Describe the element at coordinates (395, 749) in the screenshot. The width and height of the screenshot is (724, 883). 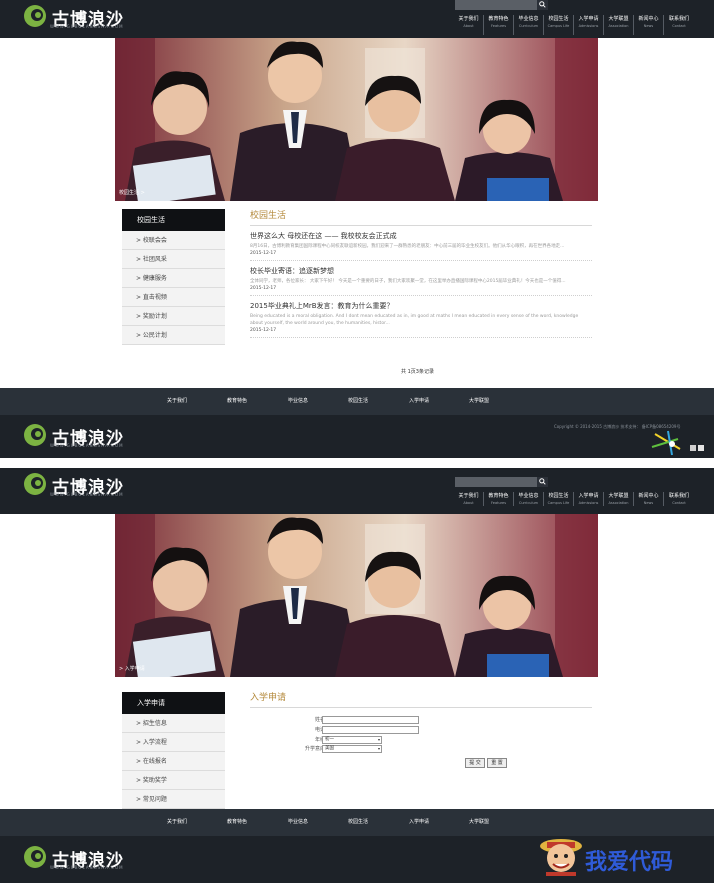
I see `form-row-destination: 升学意向： 美国 ▾` at that location.